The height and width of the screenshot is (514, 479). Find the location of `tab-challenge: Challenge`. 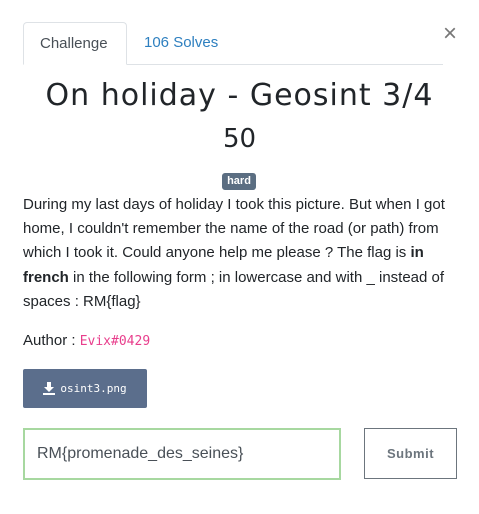

tab-challenge: Challenge is located at coordinates (75, 43).